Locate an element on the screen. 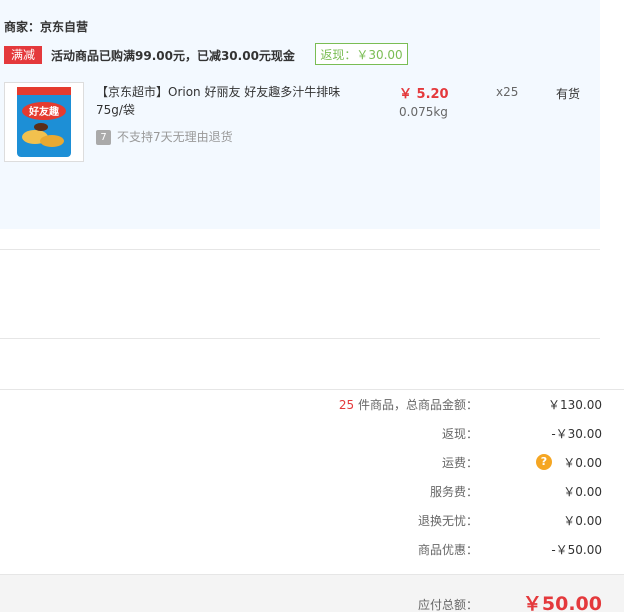 The height and width of the screenshot is (616, 624). promo-text: 活动商品已购满99.00元，已减30.00元现金 is located at coordinates (173, 56).